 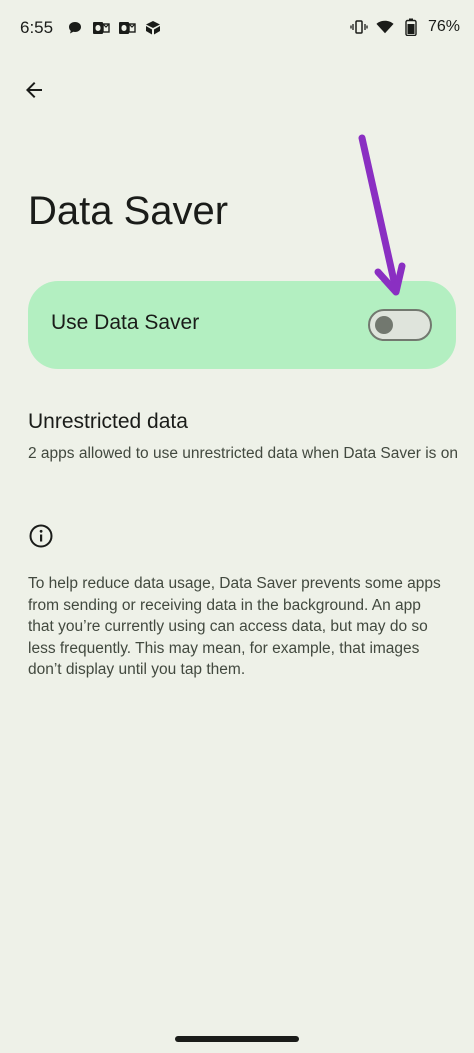 I want to click on status-bar: 6:55 76%, so click(x=237, y=28).